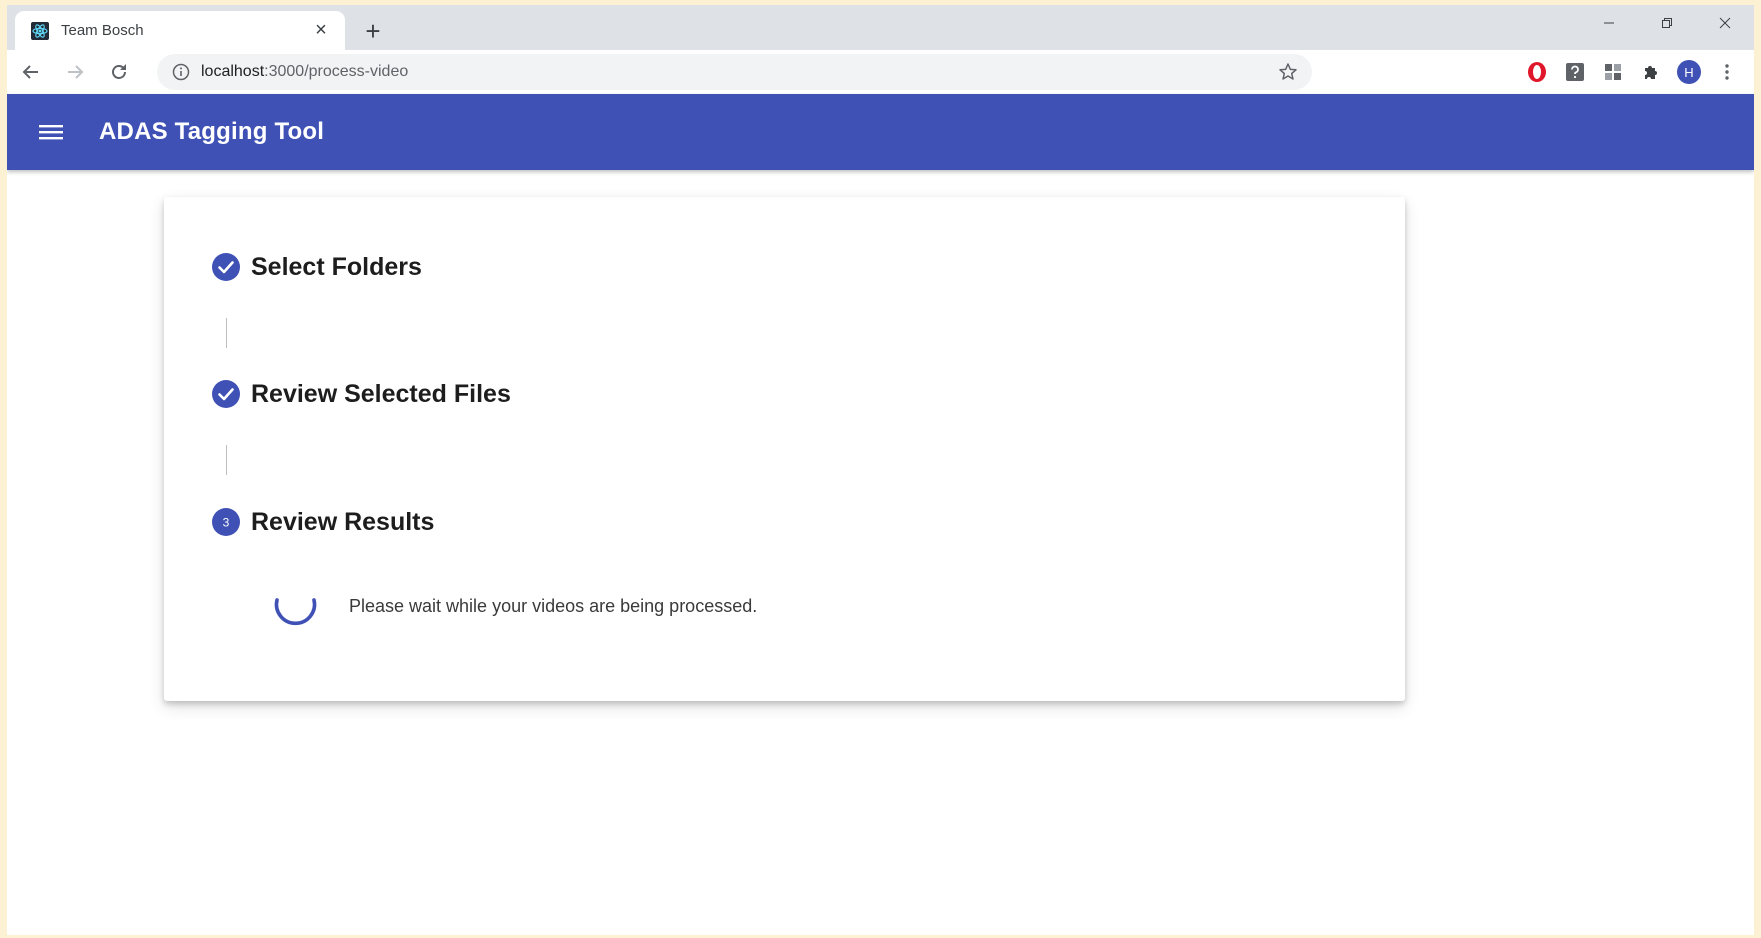 The width and height of the screenshot is (1761, 938). What do you see at coordinates (738, 72) in the screenshot?
I see `url-text: localhost:3000/process-video` at bounding box center [738, 72].